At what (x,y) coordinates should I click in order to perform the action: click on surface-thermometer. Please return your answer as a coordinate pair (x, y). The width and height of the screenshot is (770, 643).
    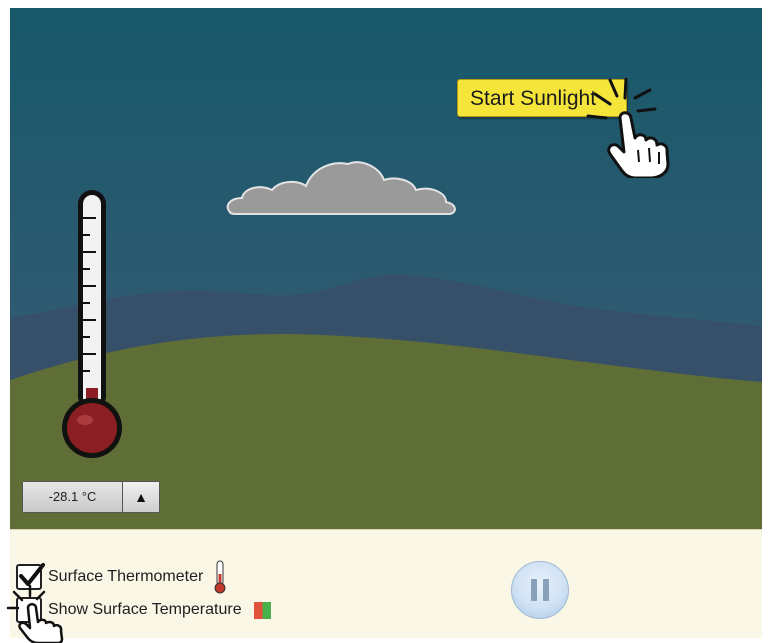
    Looking at the image, I should click on (92, 325).